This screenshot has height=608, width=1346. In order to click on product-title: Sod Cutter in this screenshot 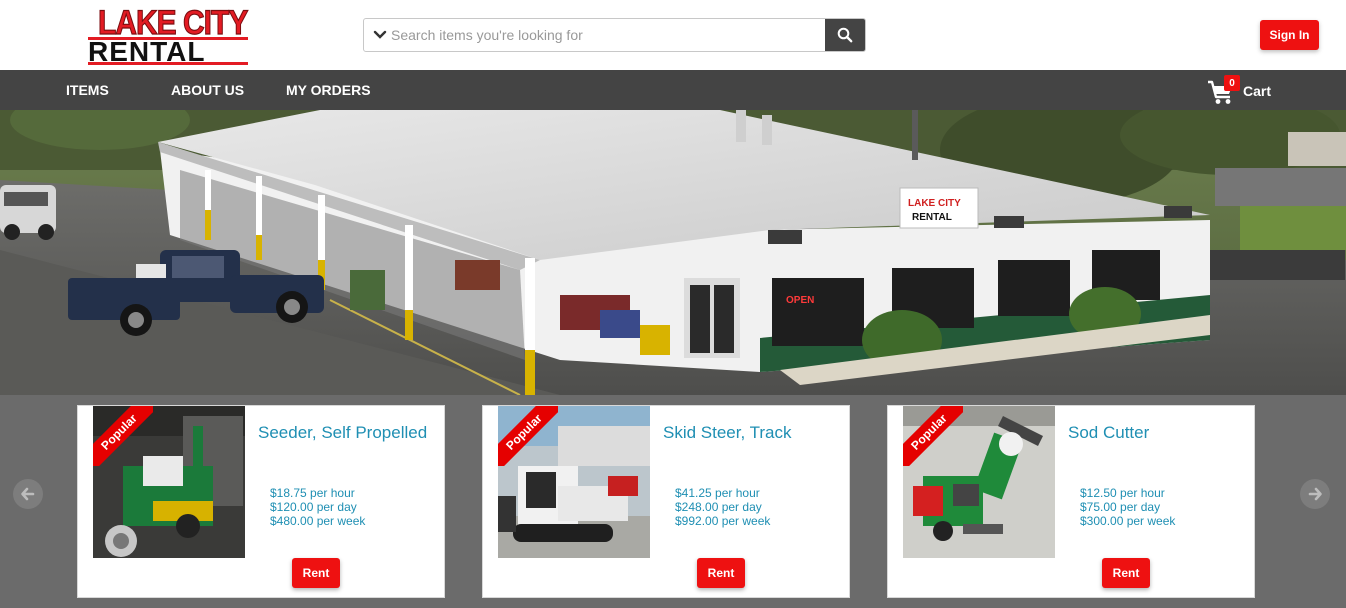, I will do `click(1108, 433)`.